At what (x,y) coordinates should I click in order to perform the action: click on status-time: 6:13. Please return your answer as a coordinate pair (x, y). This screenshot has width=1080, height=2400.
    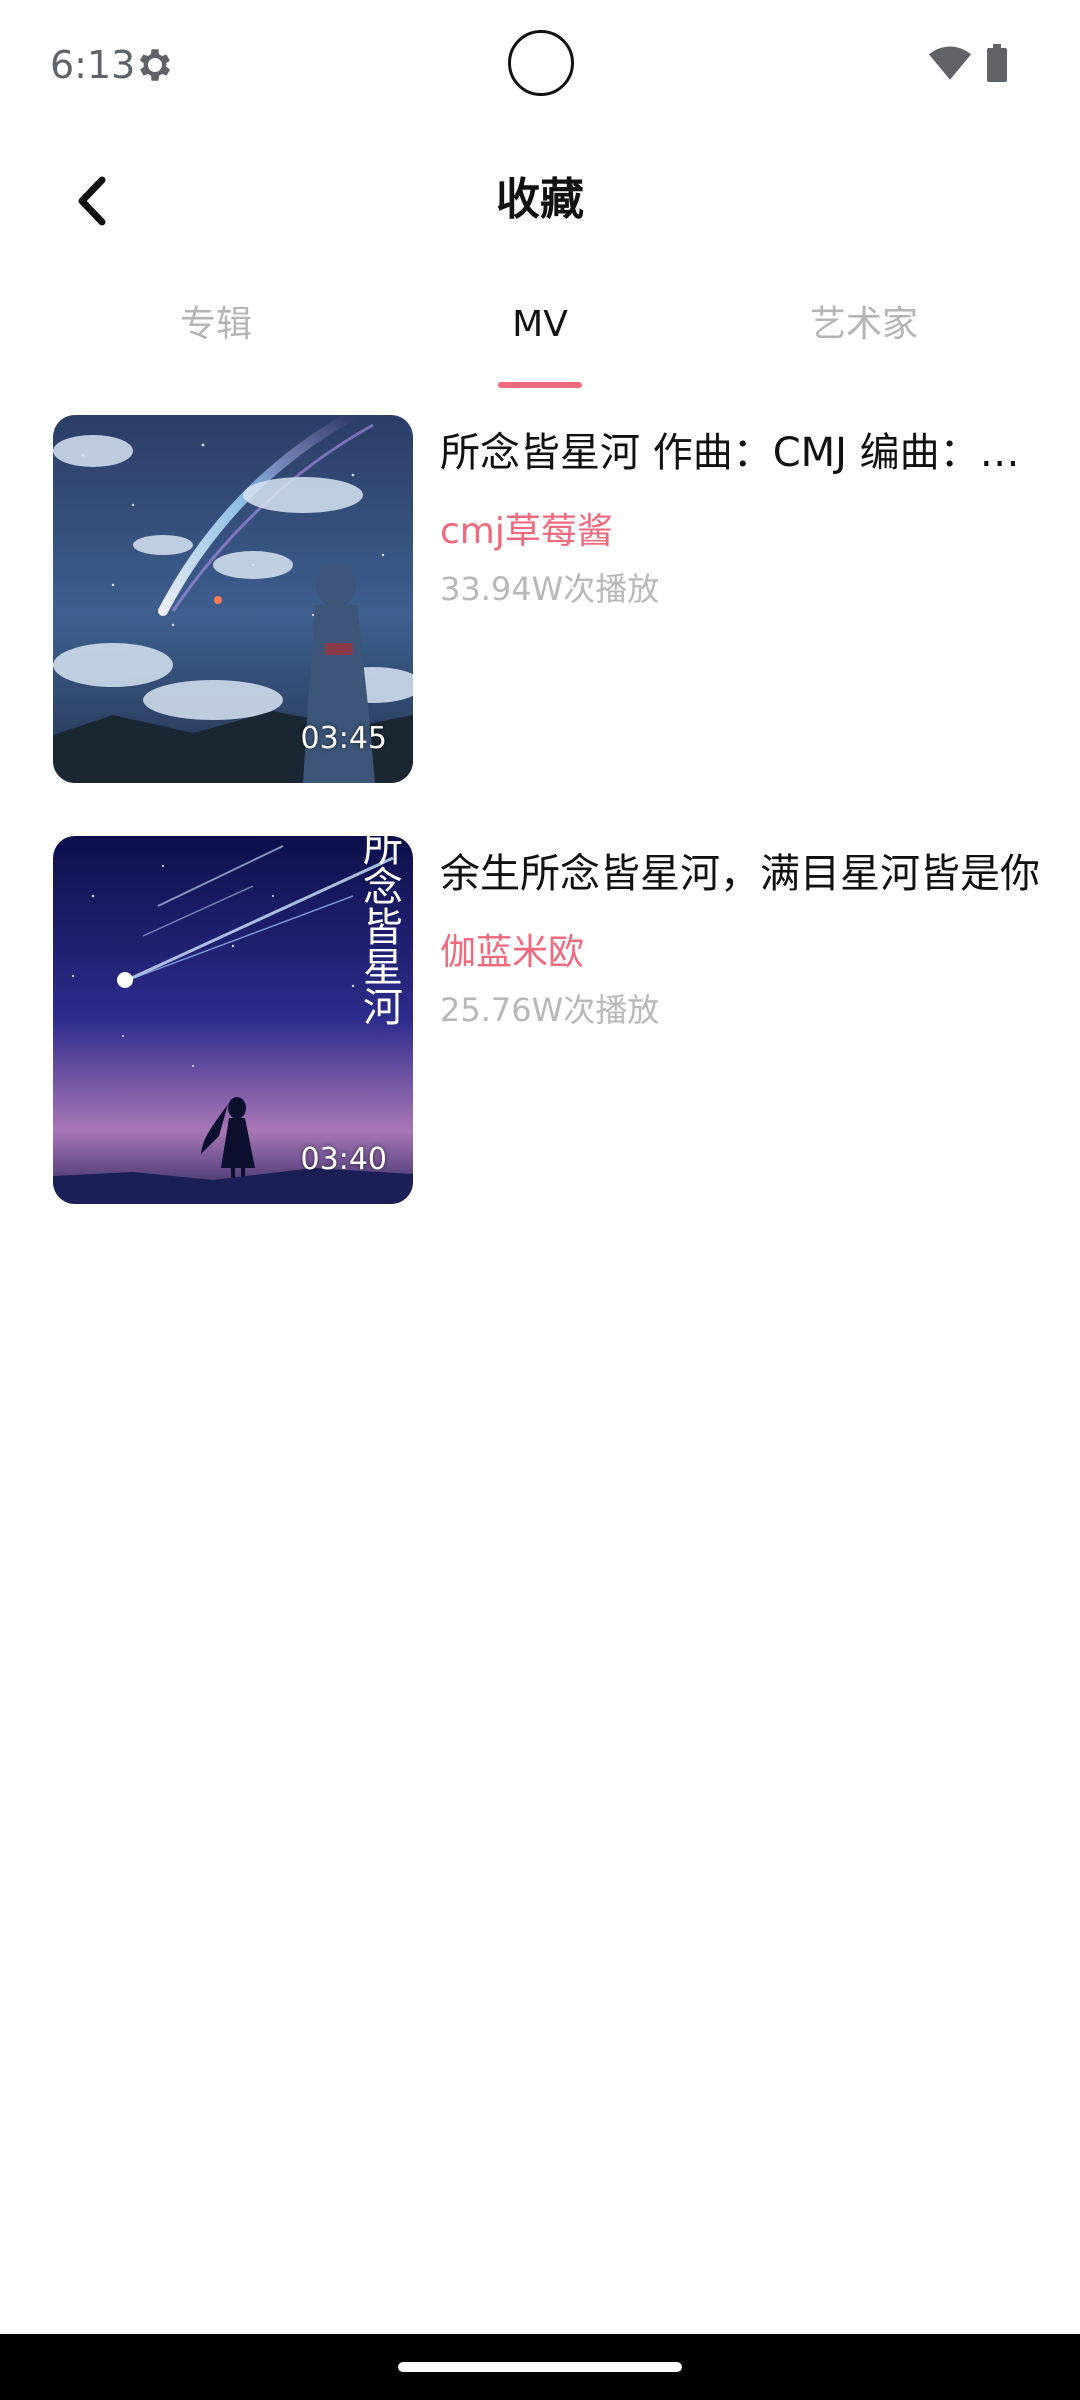
    Looking at the image, I should click on (93, 65).